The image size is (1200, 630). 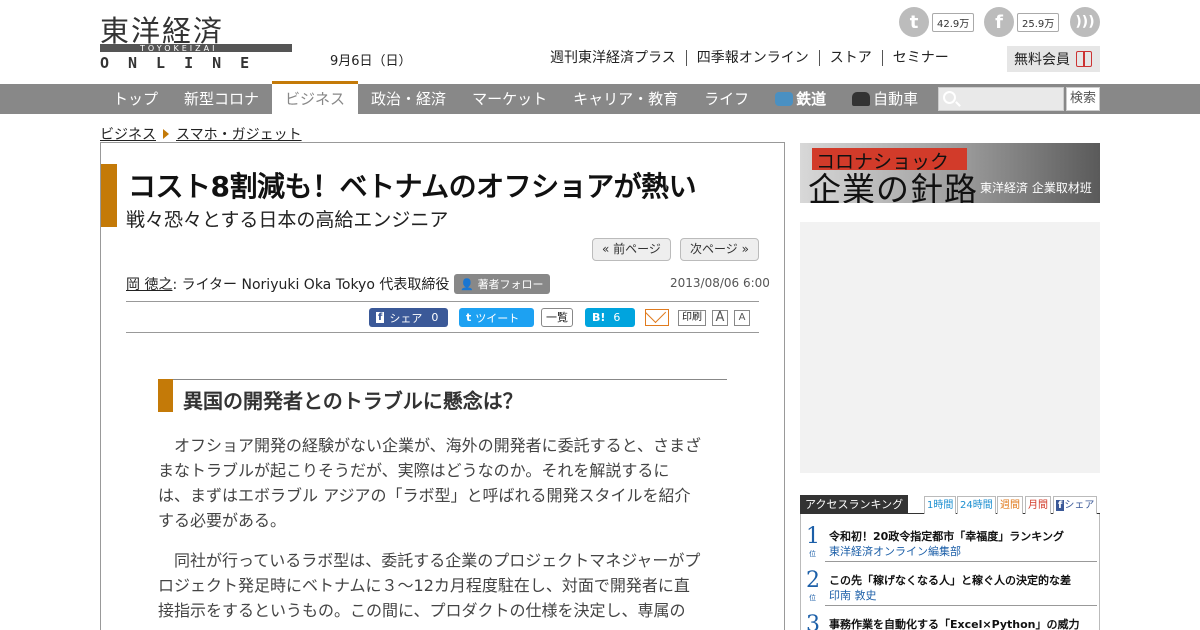 What do you see at coordinates (720, 283) in the screenshot?
I see `publish-date: 2013/08/06 6:00` at bounding box center [720, 283].